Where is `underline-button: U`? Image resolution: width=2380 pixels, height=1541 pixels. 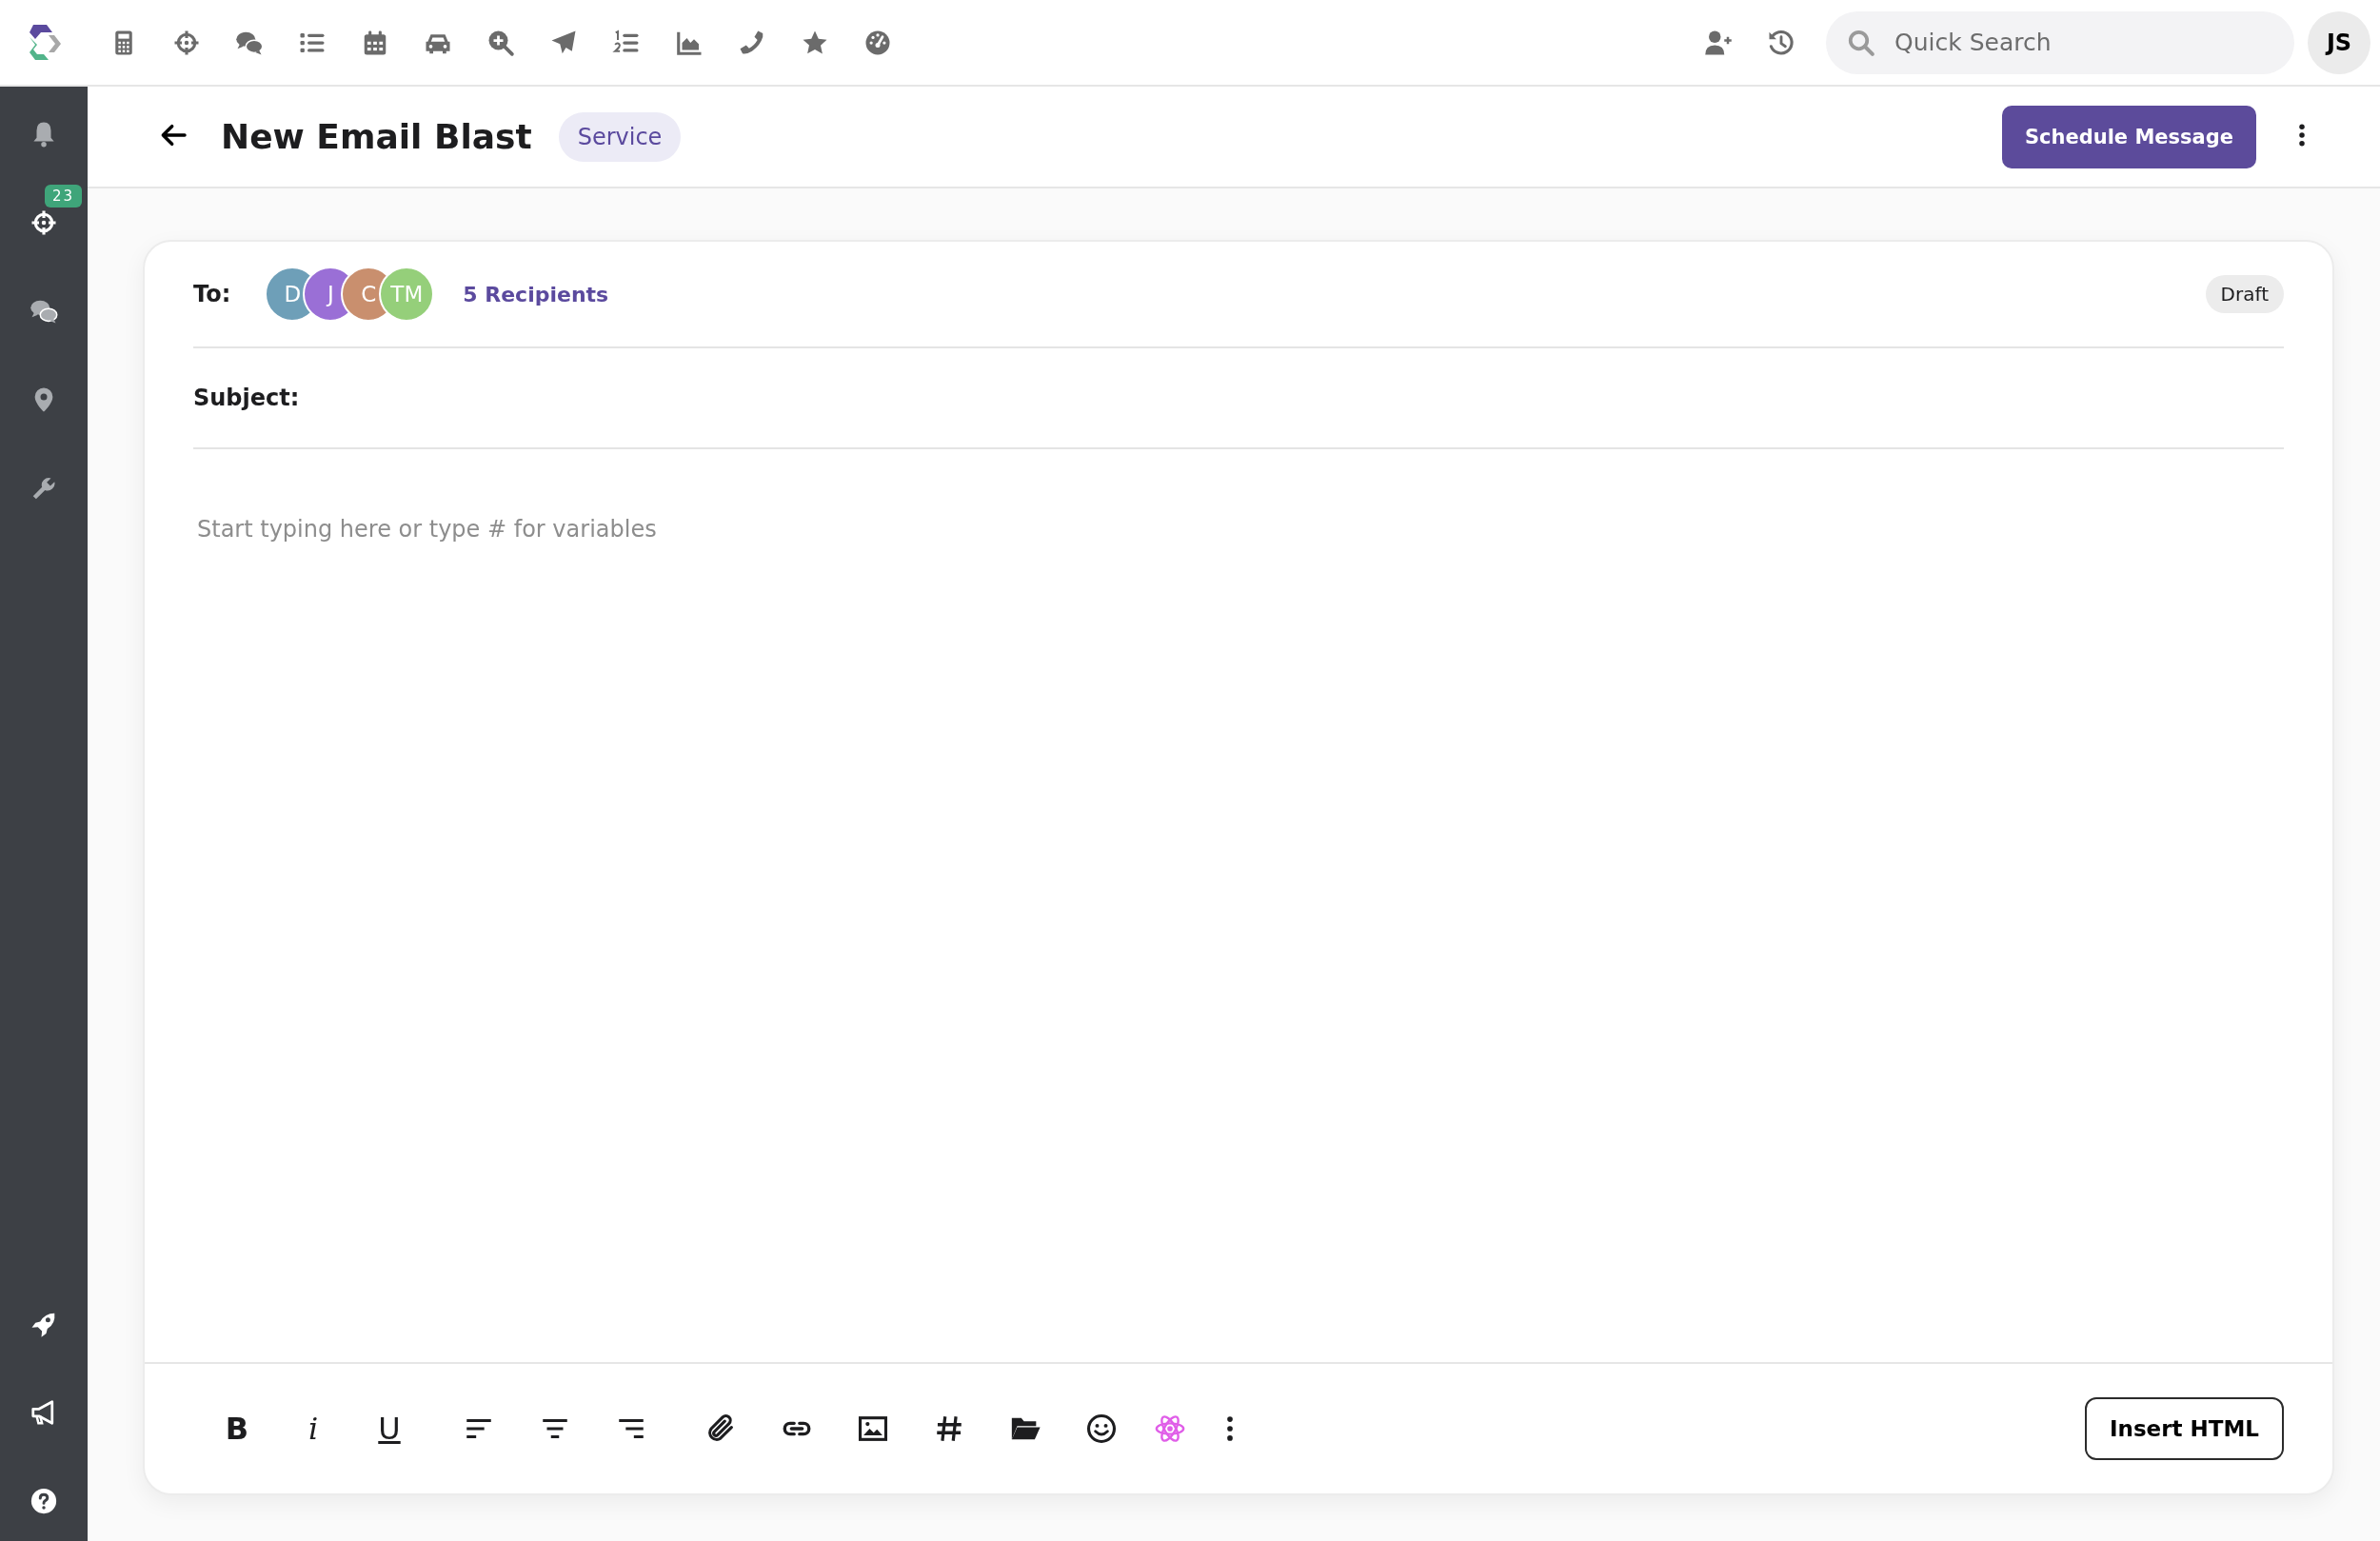
underline-button: U is located at coordinates (389, 1428).